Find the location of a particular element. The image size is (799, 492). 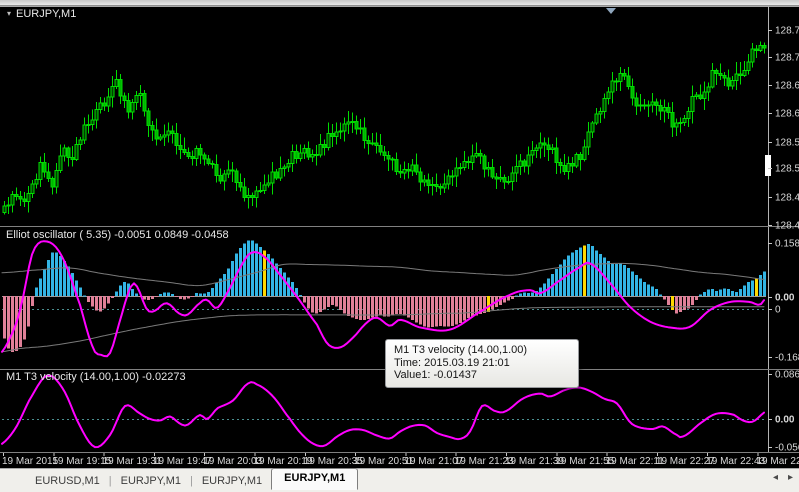

elliot-axis-label: 0.00 is located at coordinates (785, 298).